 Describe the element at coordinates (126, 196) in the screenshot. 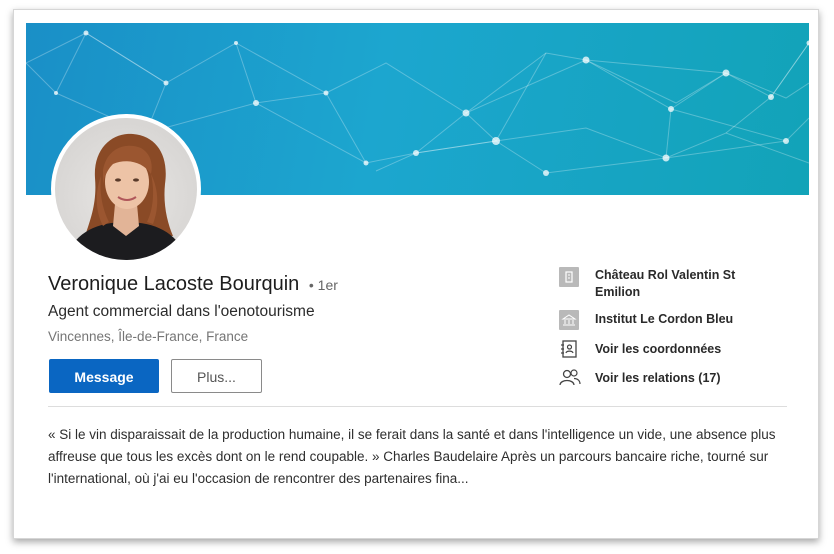

I see `portrait-illustration` at that location.